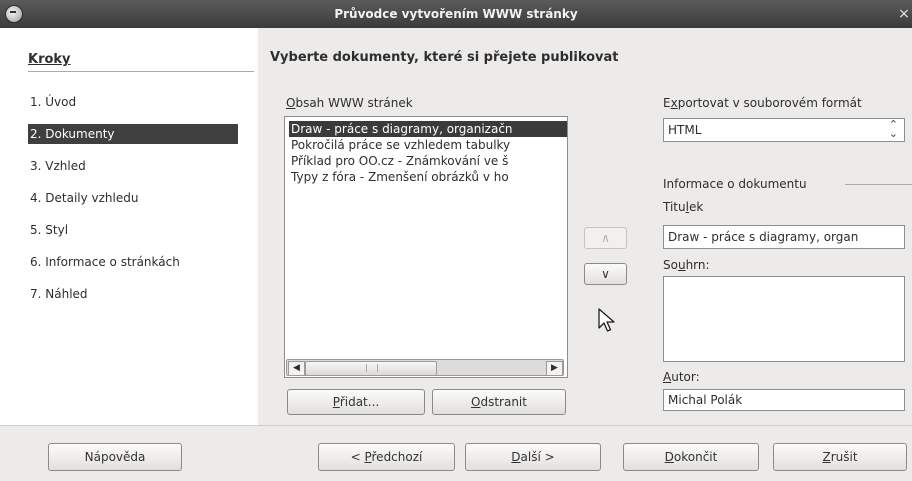 The width and height of the screenshot is (912, 481). I want to click on finish-label: okončit, so click(695, 457).